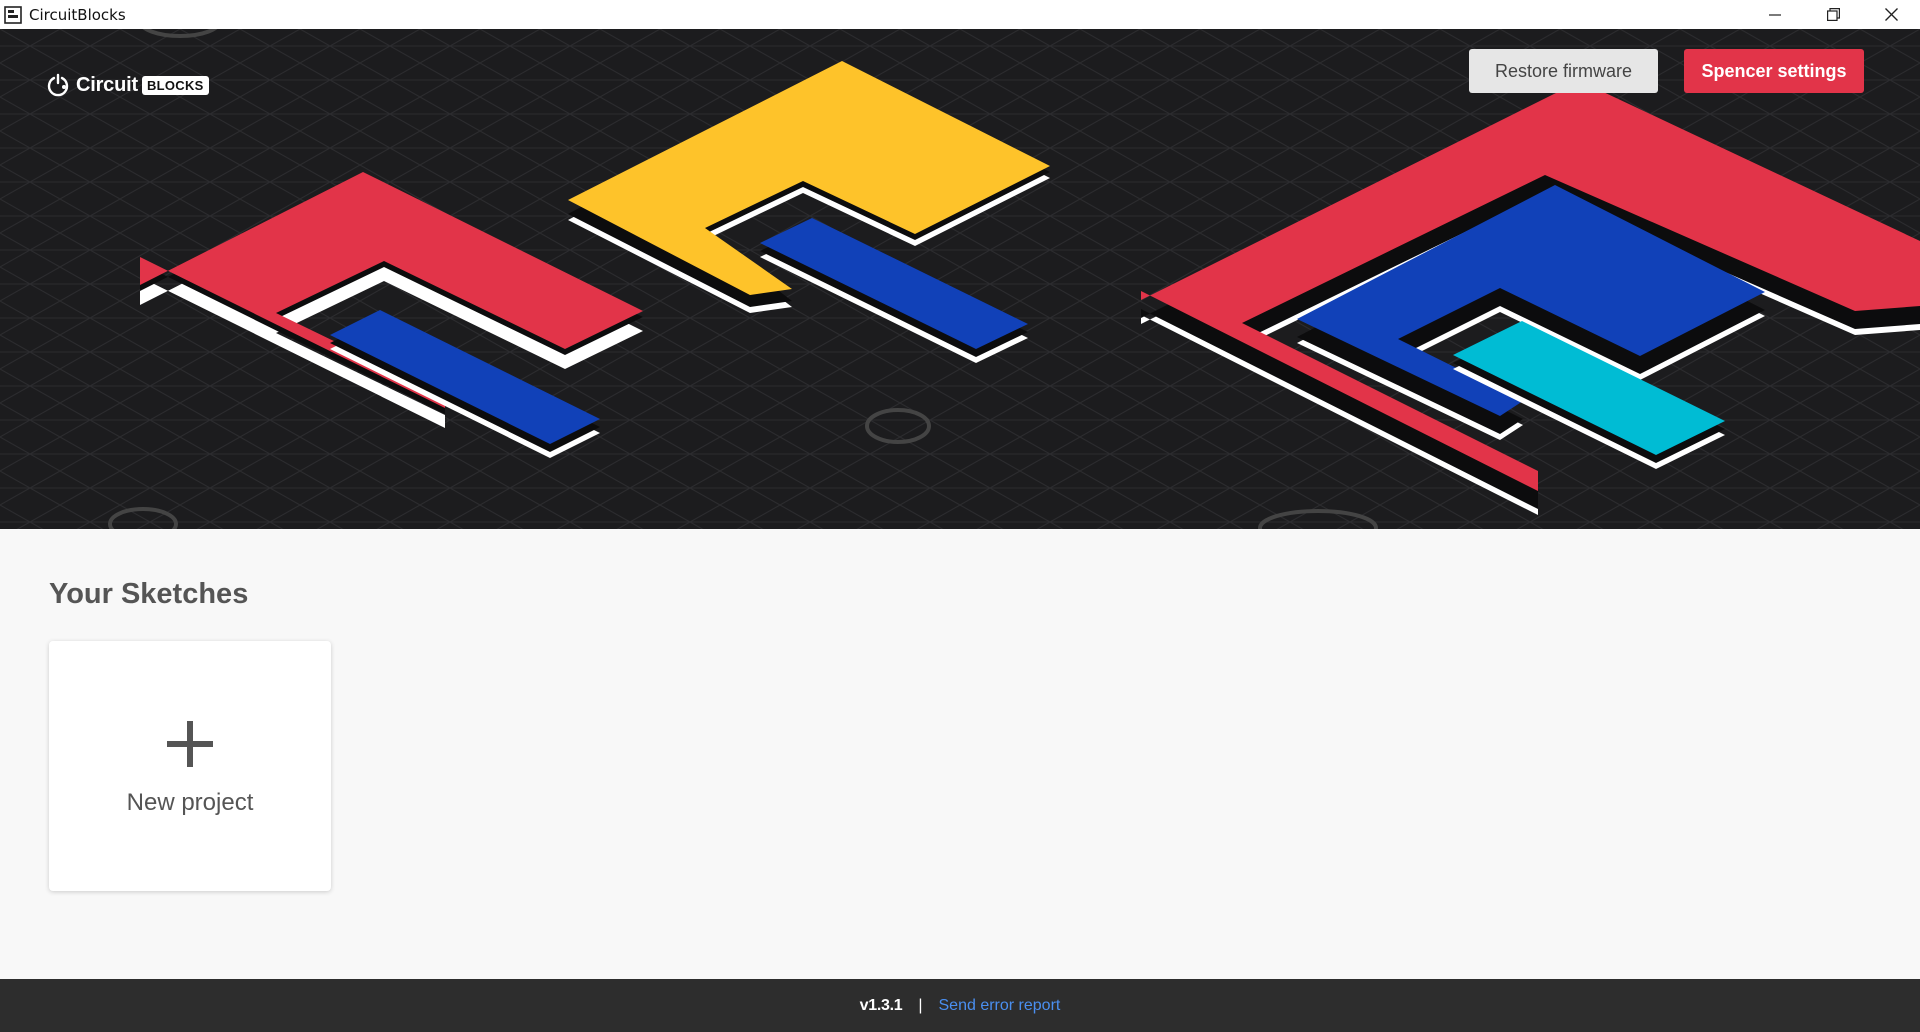 This screenshot has width=1920, height=1032. I want to click on close-icon, so click(1891, 14).